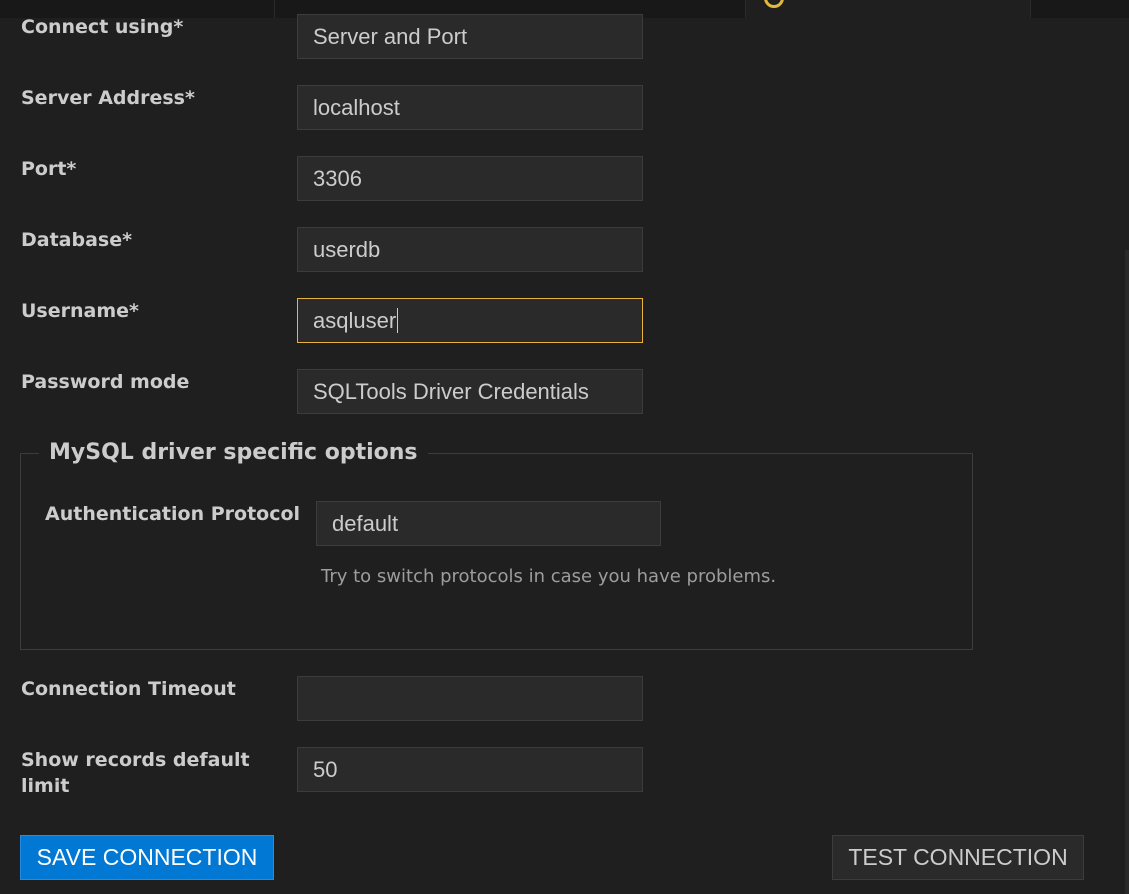  Describe the element at coordinates (337, 178) in the screenshot. I see `port-value: 3306` at that location.